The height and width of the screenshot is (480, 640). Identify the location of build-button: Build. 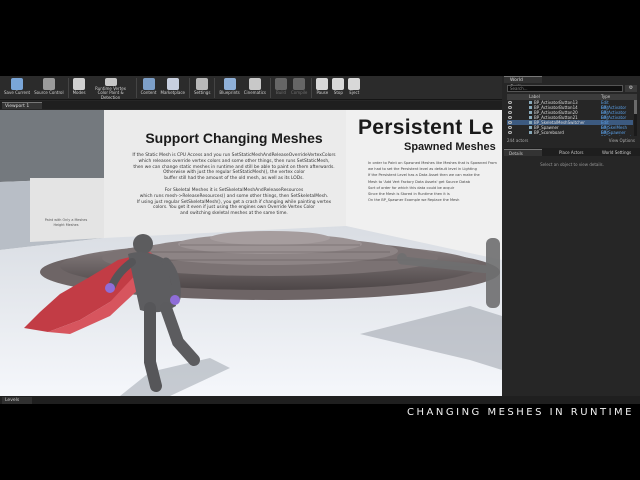
(281, 88).